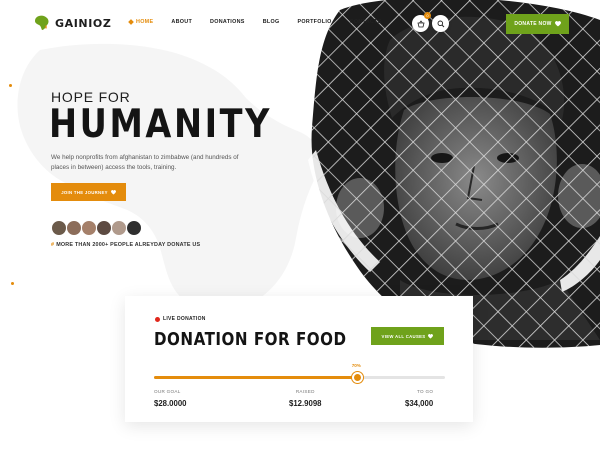 This screenshot has height=450, width=600. What do you see at coordinates (358, 377) in the screenshot?
I see `progress-knob` at bounding box center [358, 377].